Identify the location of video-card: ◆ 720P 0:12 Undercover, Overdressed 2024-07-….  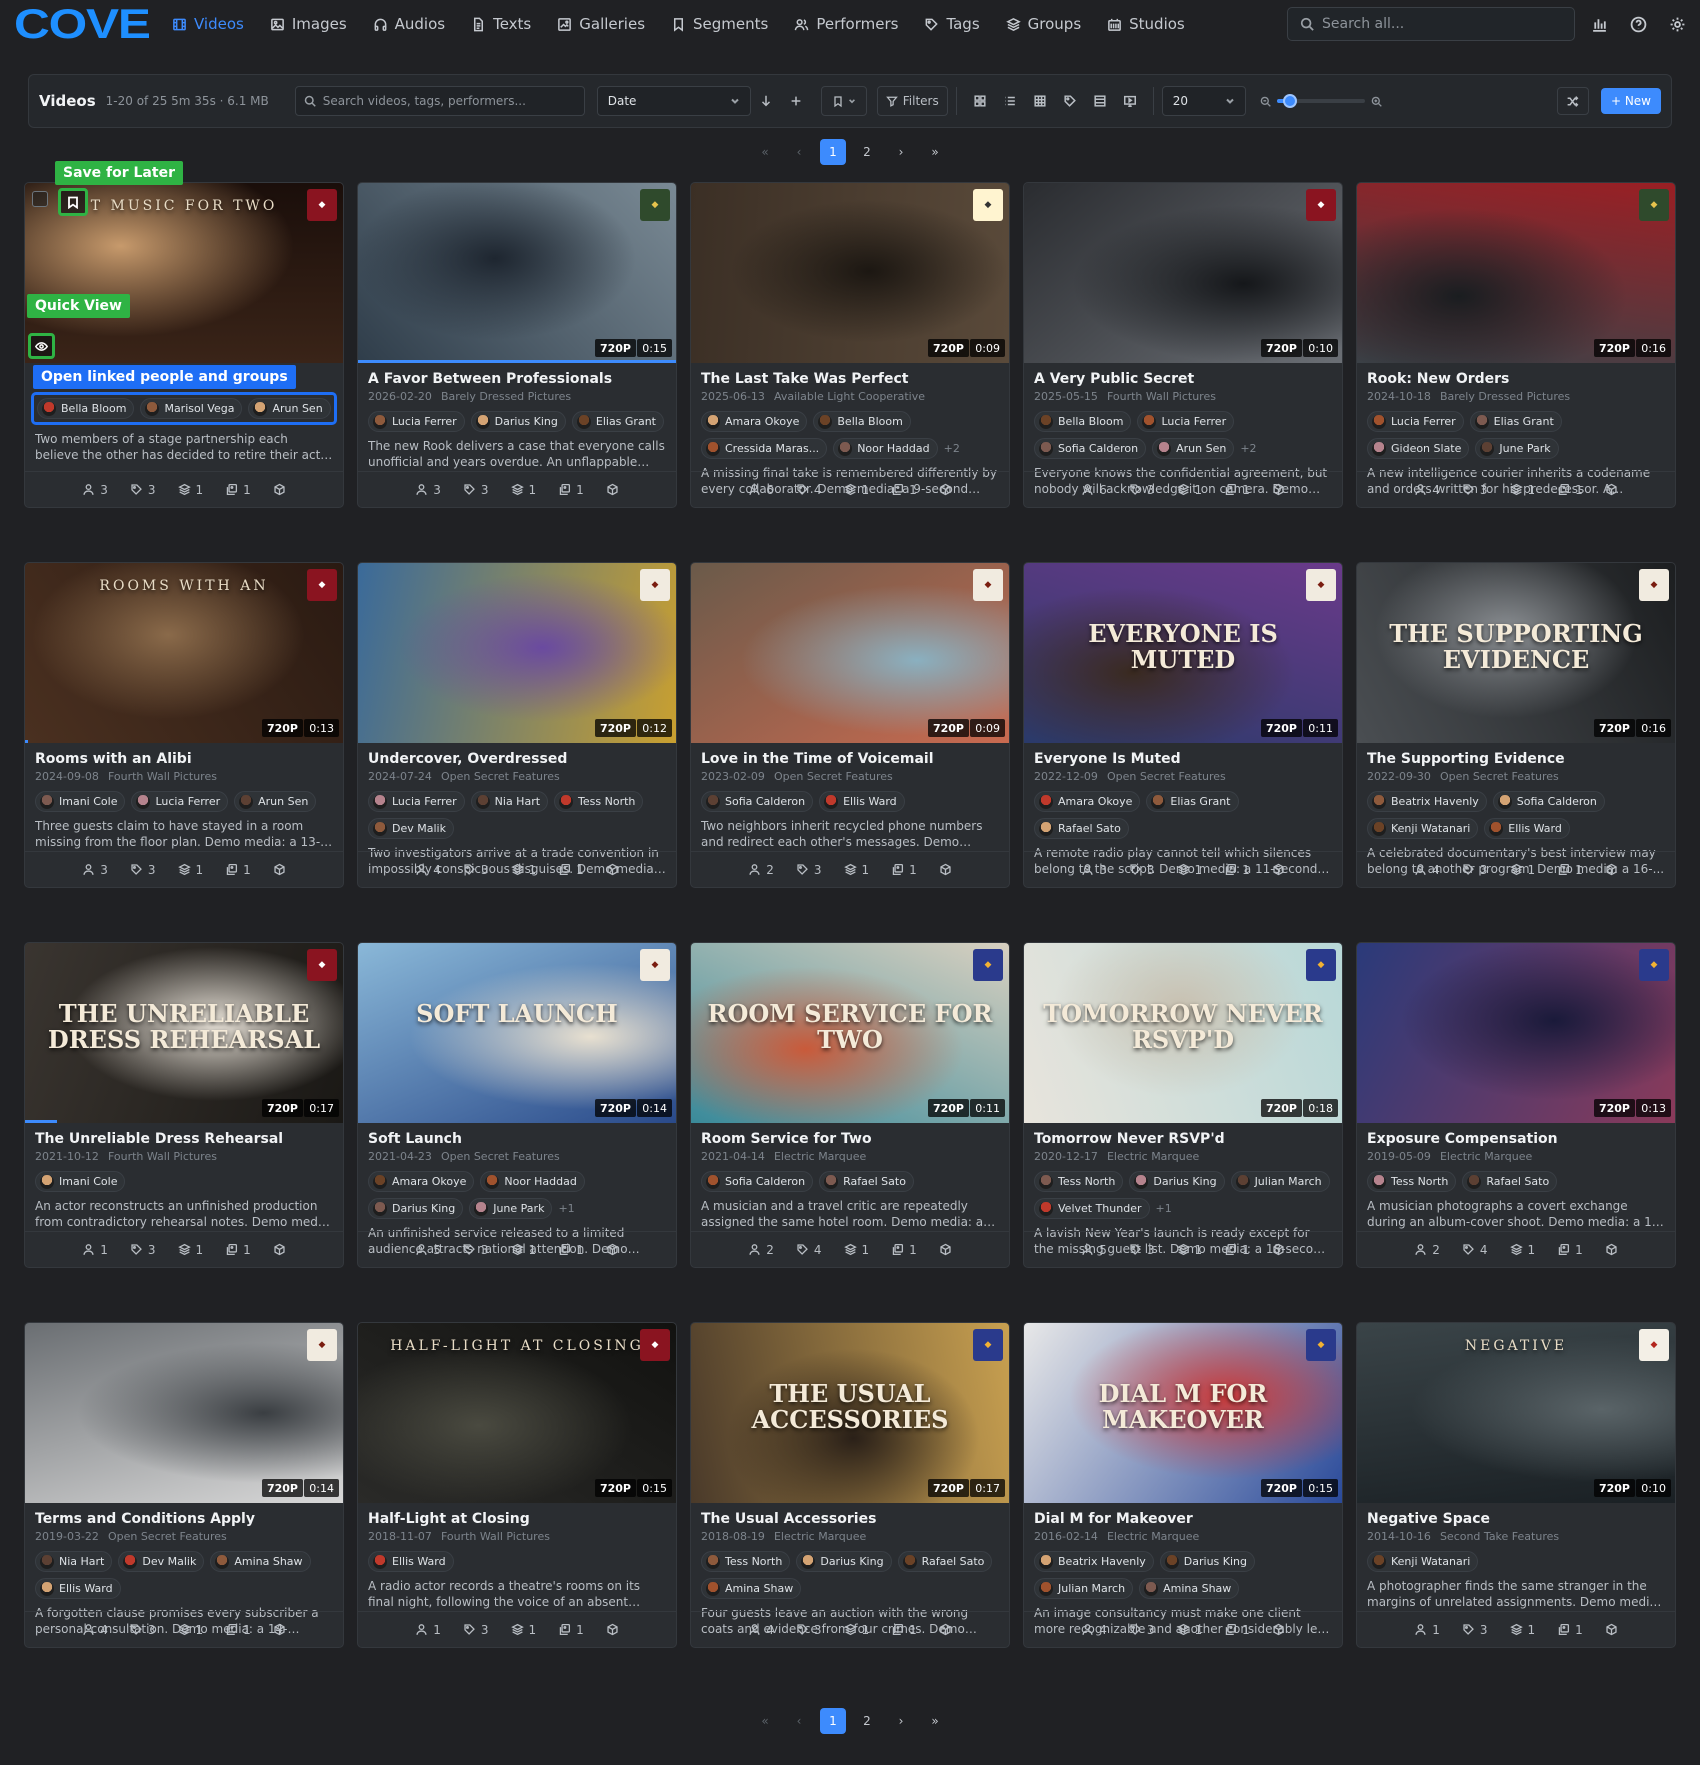
(517, 725).